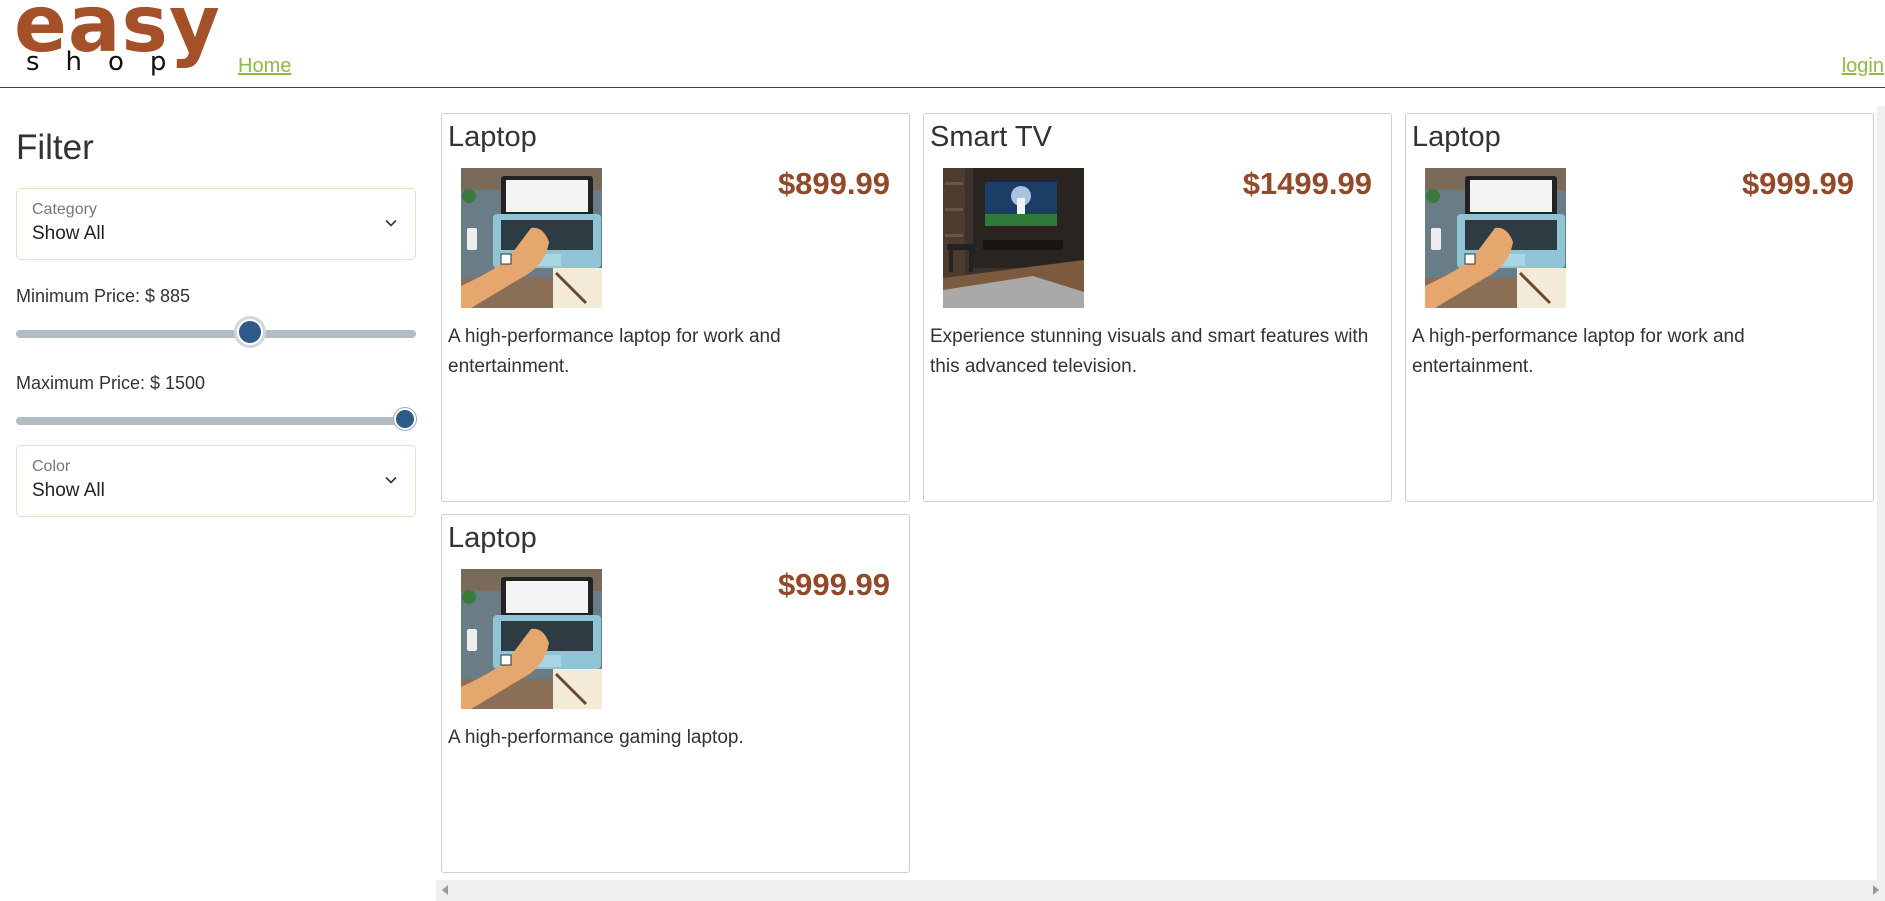  I want to click on color-select-label: Color, so click(51, 466).